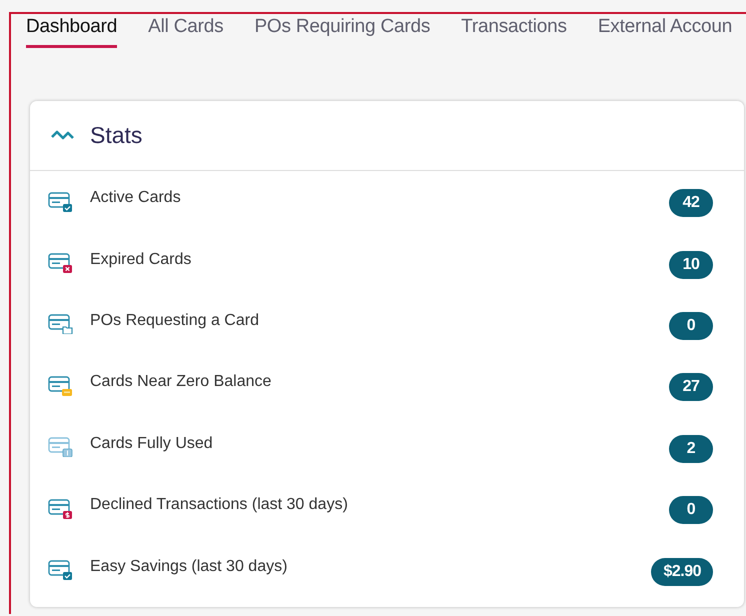 The height and width of the screenshot is (616, 746). What do you see at coordinates (342, 32) in the screenshot?
I see `tab: POs Requiring Cards` at bounding box center [342, 32].